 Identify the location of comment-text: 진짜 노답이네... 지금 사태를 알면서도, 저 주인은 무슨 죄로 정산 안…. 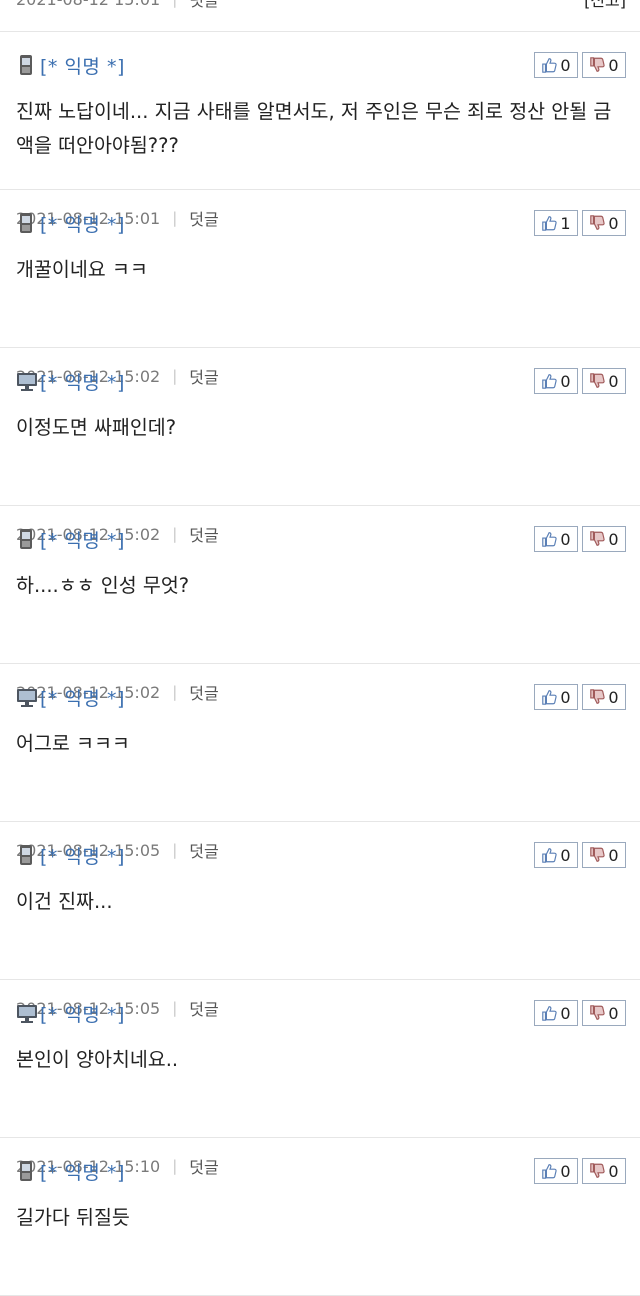
(314, 128).